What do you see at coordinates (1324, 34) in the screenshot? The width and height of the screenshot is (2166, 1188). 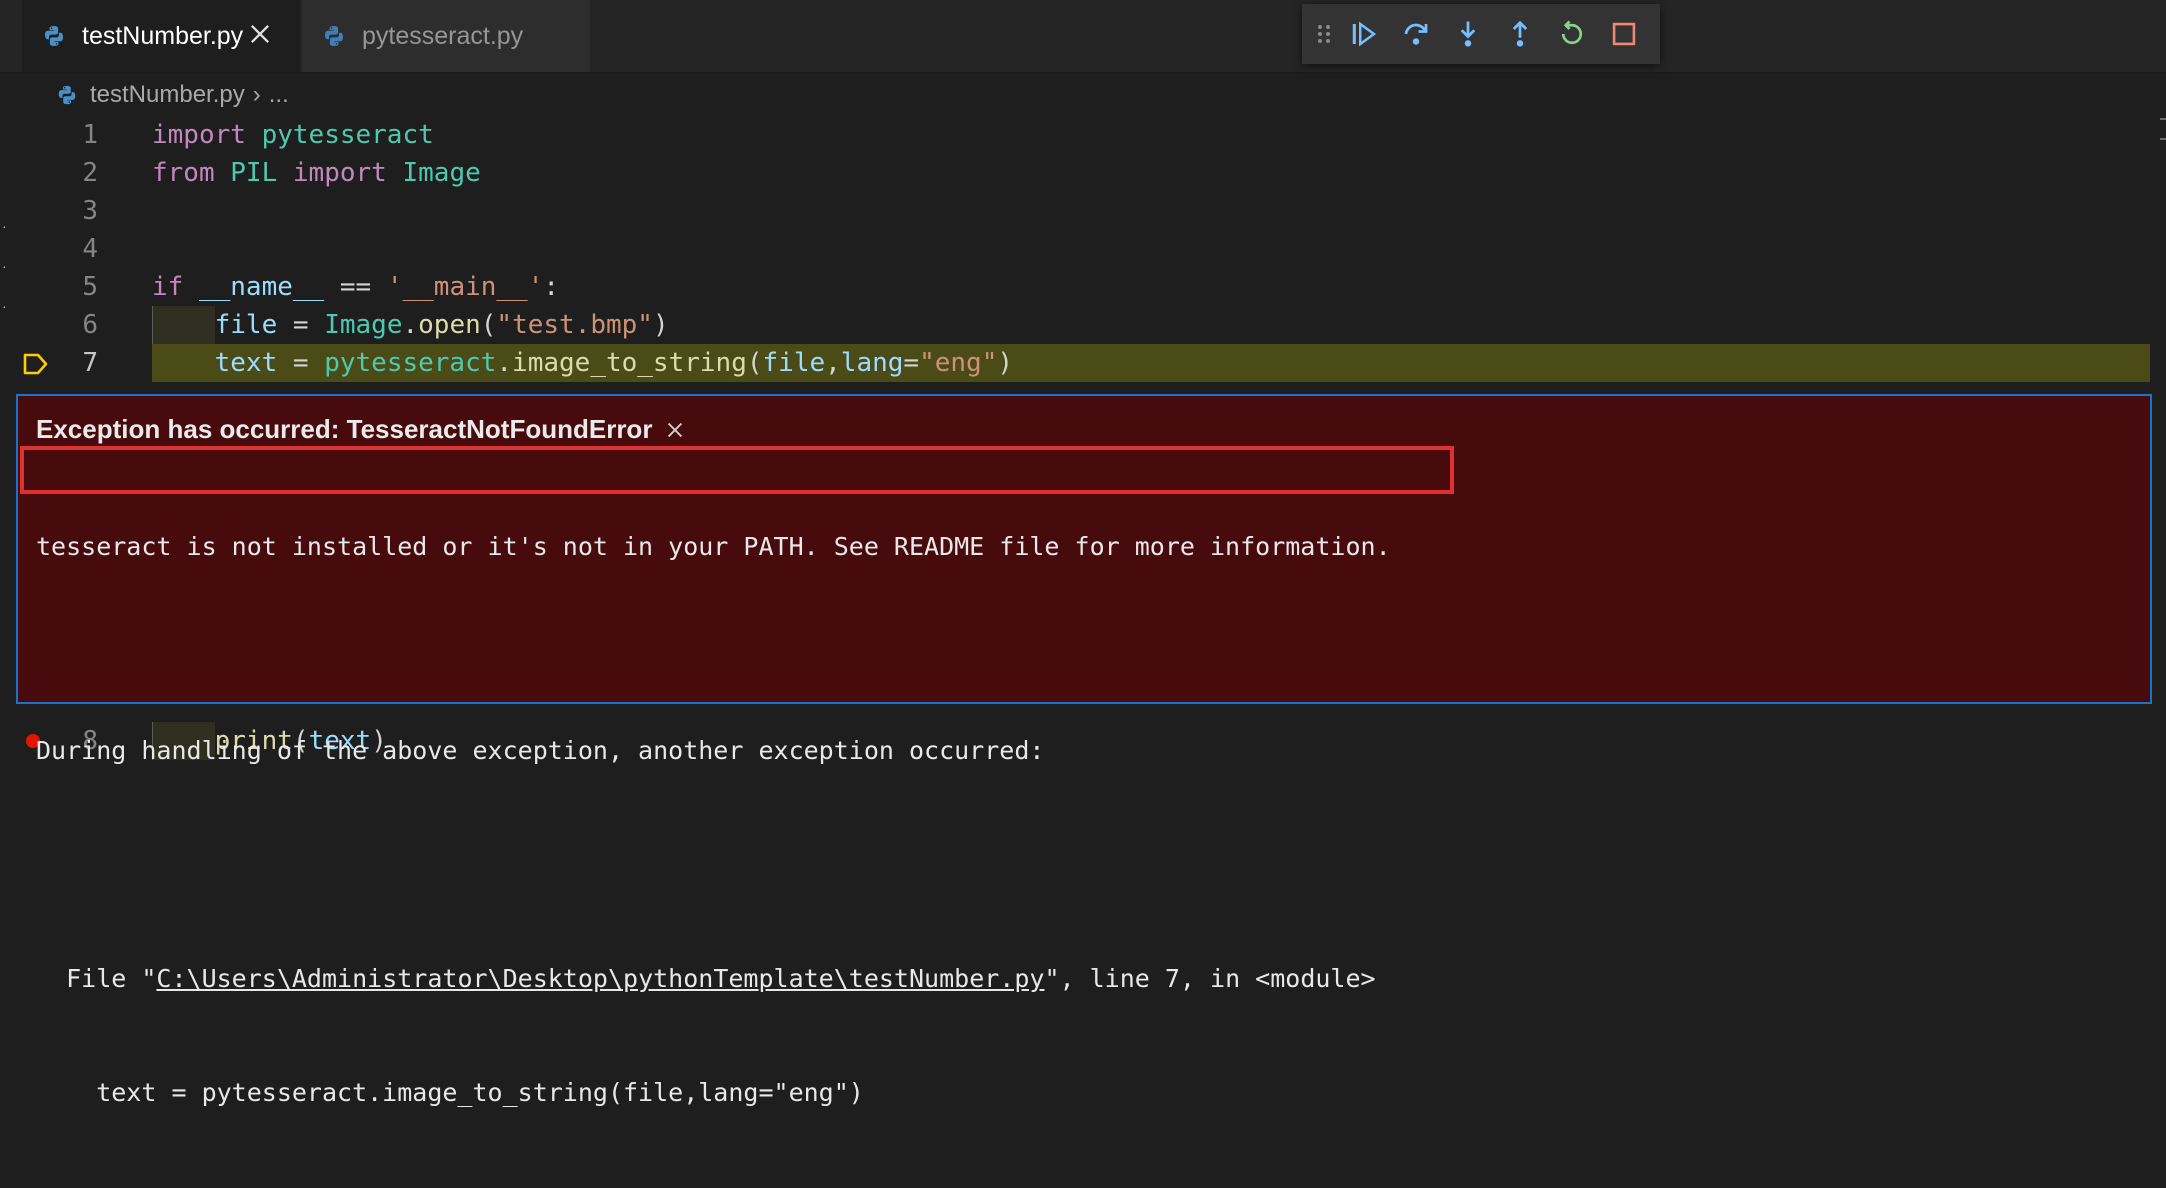 I see `grip-icon` at bounding box center [1324, 34].